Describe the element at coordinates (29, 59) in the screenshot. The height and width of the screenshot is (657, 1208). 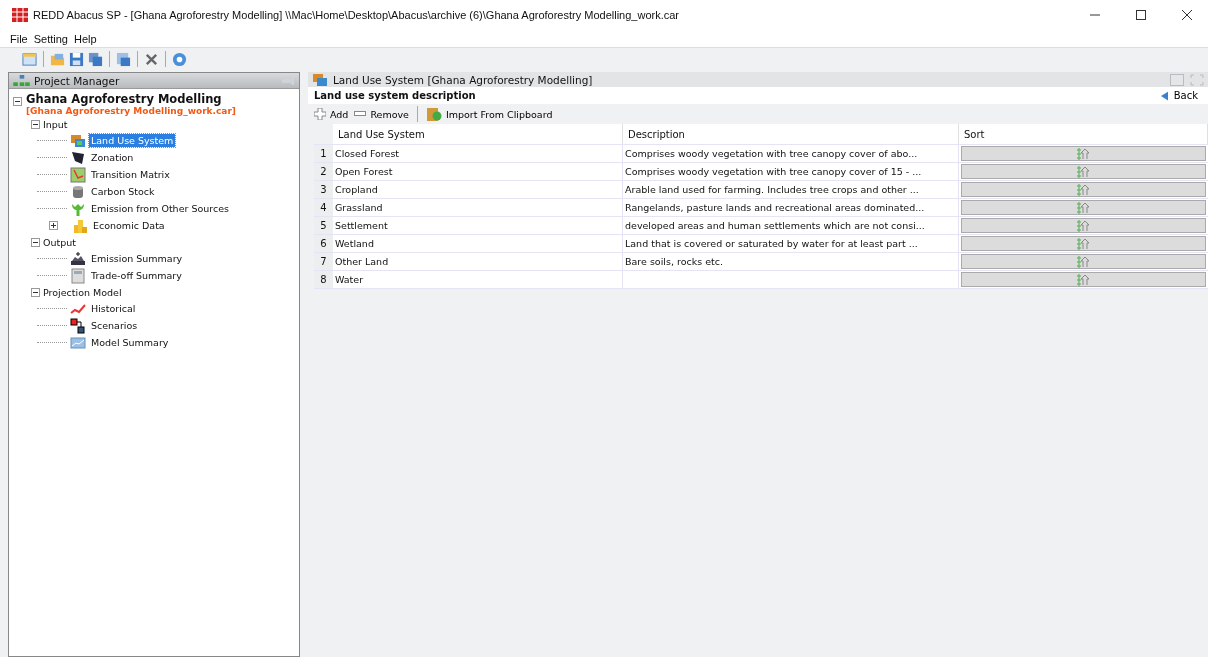
I see `new-project-icon` at that location.